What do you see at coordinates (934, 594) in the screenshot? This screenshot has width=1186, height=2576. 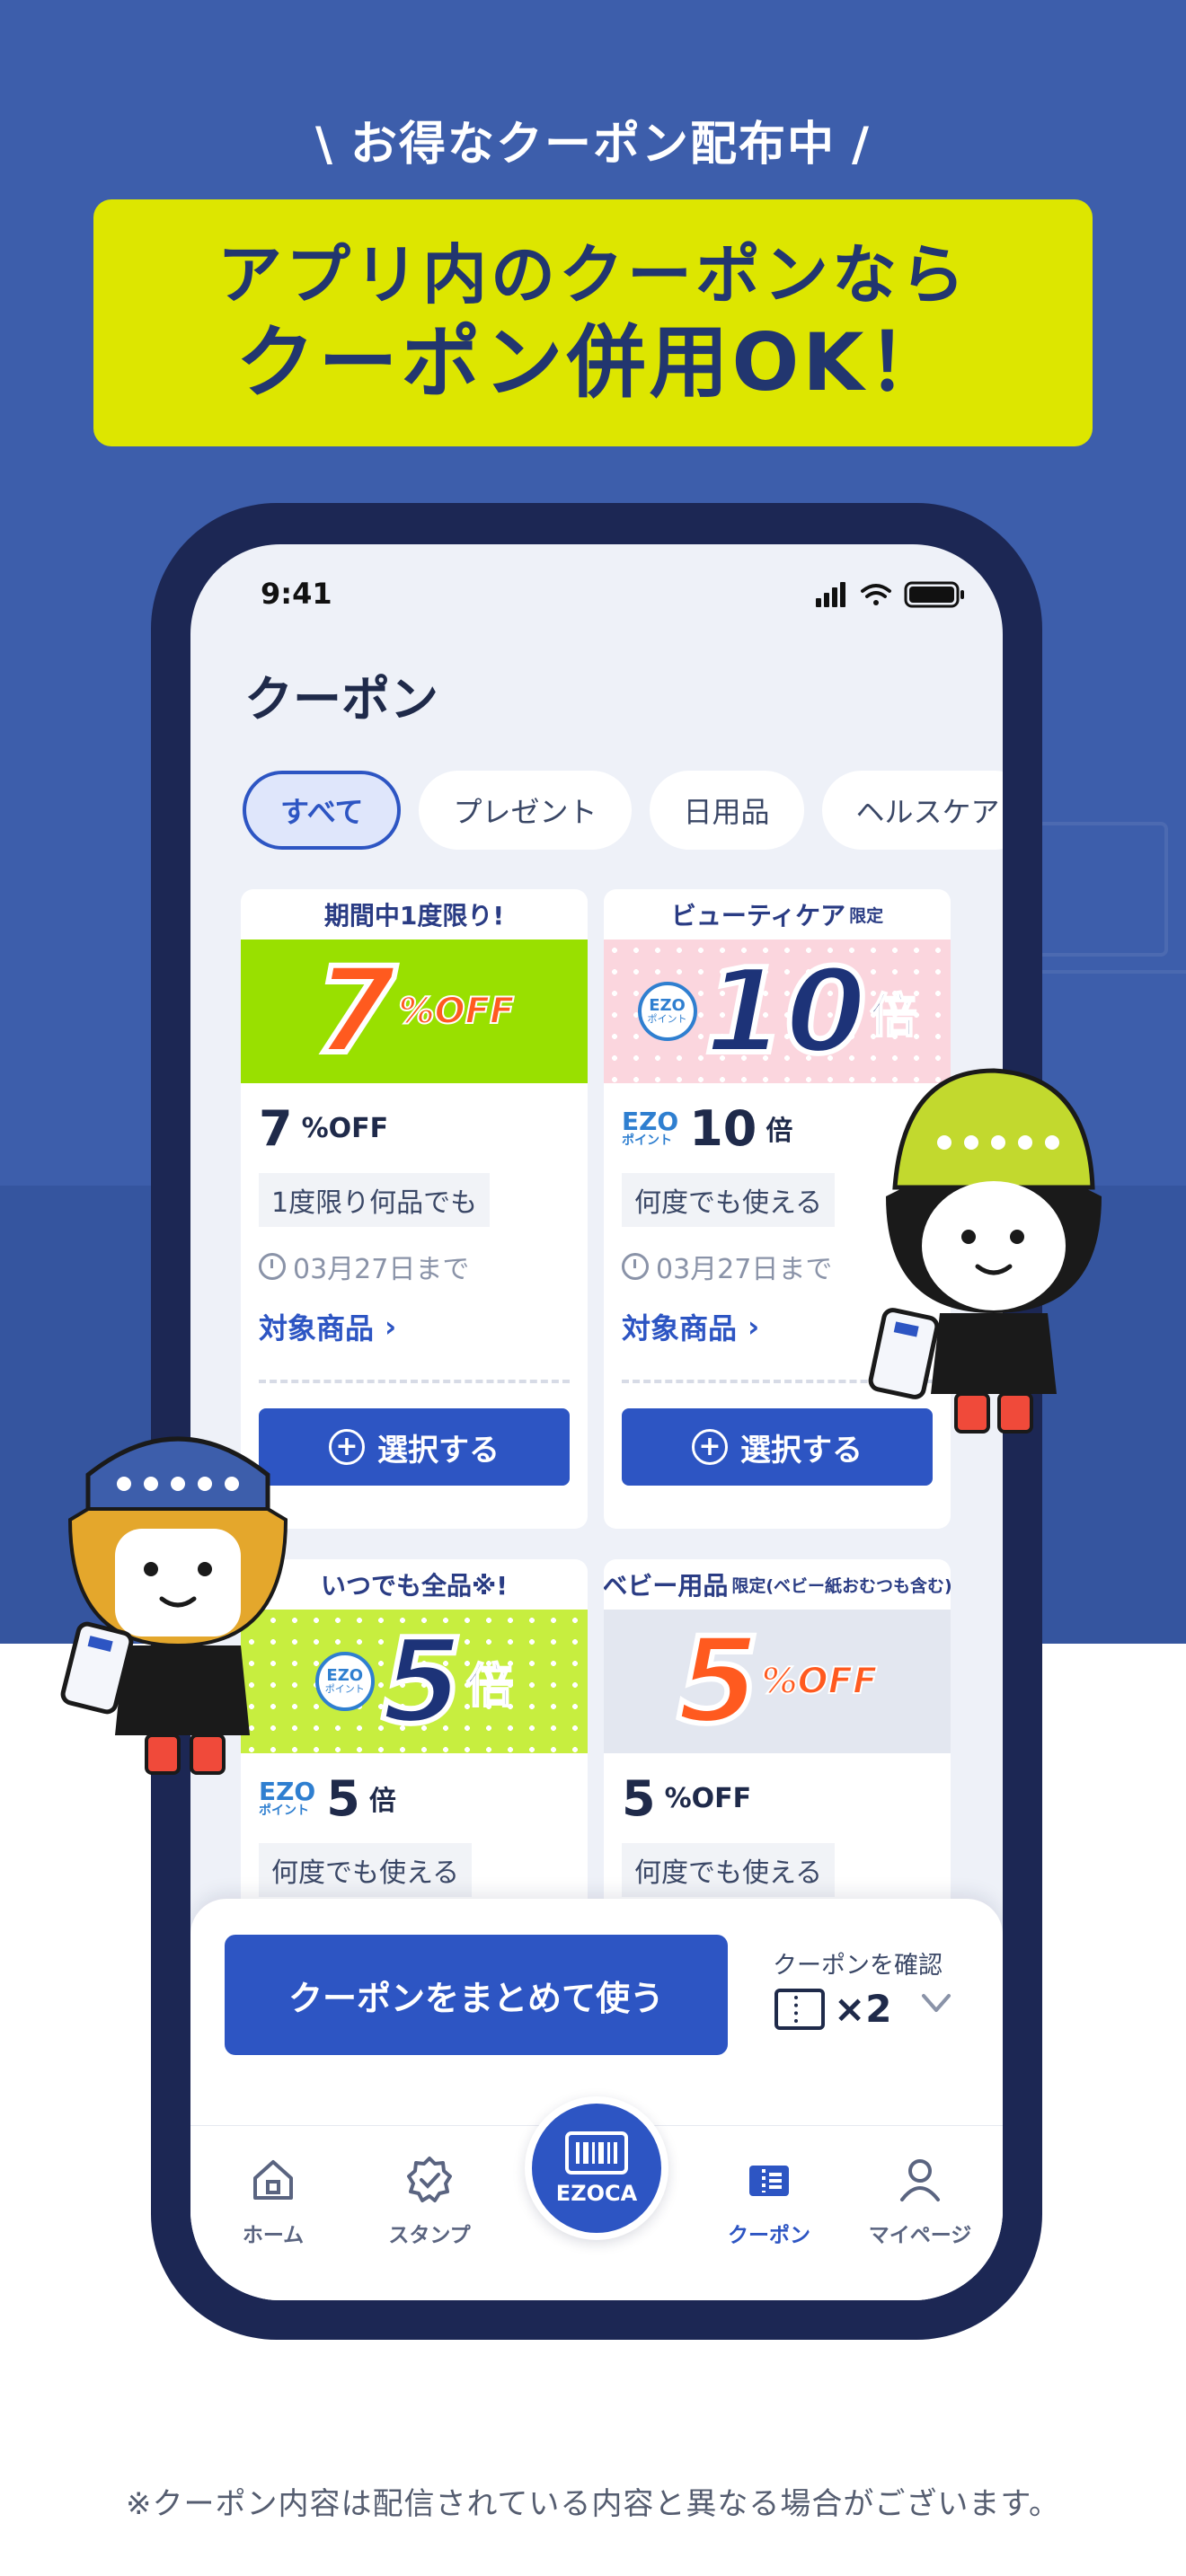 I see `battery-icon` at bounding box center [934, 594].